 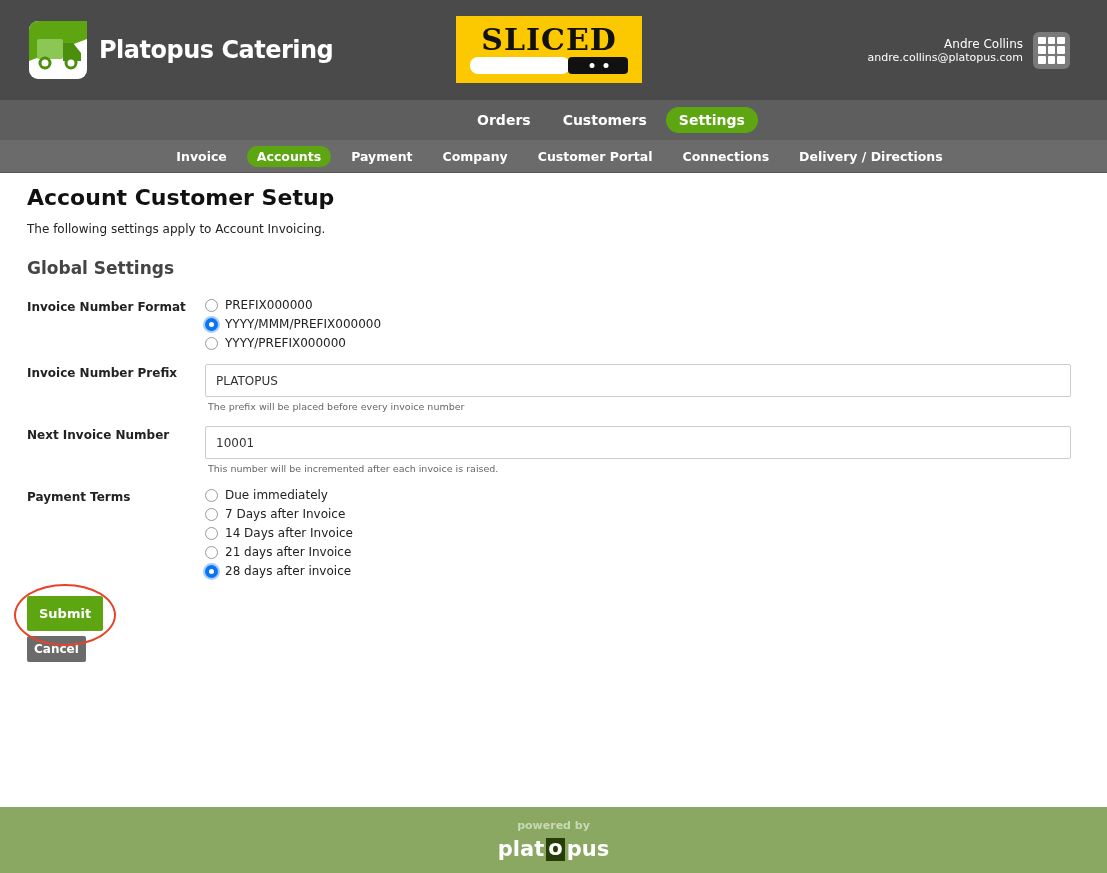 I want to click on page-title: Account Customer Setup, so click(x=181, y=197).